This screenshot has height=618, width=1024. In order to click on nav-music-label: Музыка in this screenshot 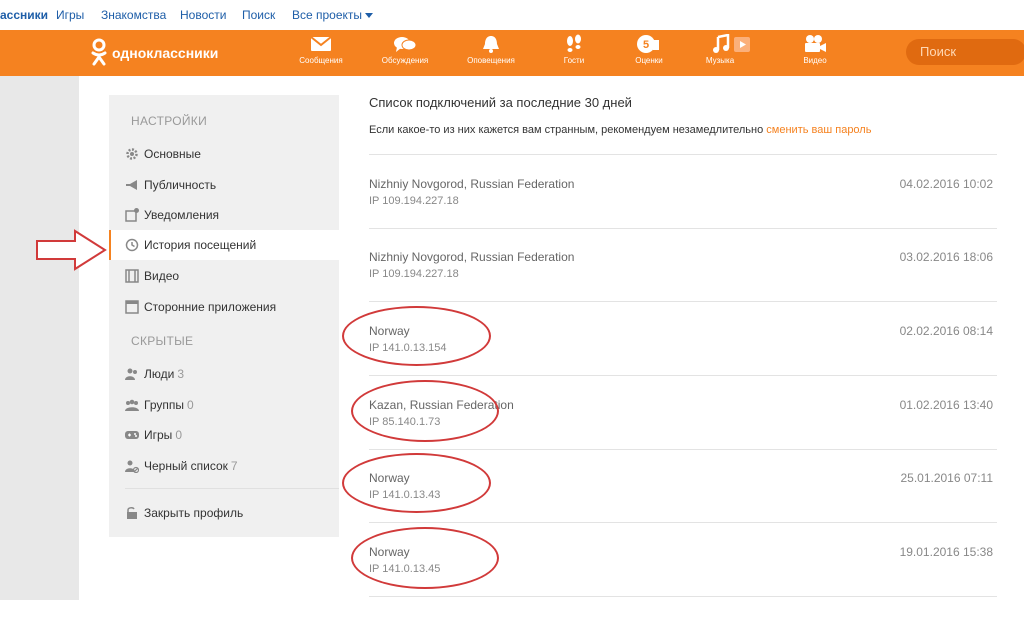, I will do `click(720, 60)`.